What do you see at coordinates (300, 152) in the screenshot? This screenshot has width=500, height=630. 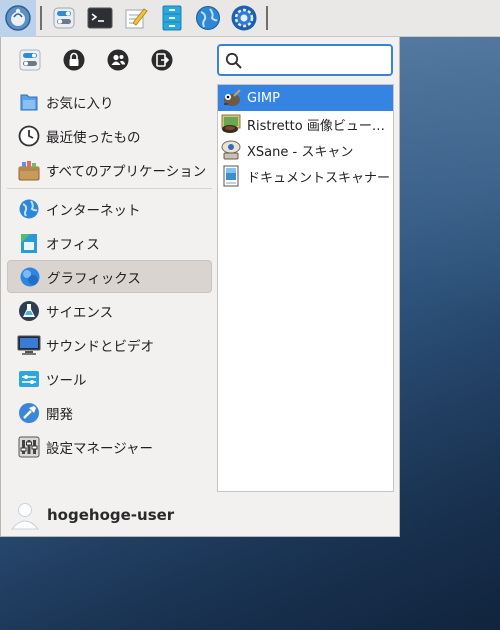 I see `app-label: XSane - スキャン` at bounding box center [300, 152].